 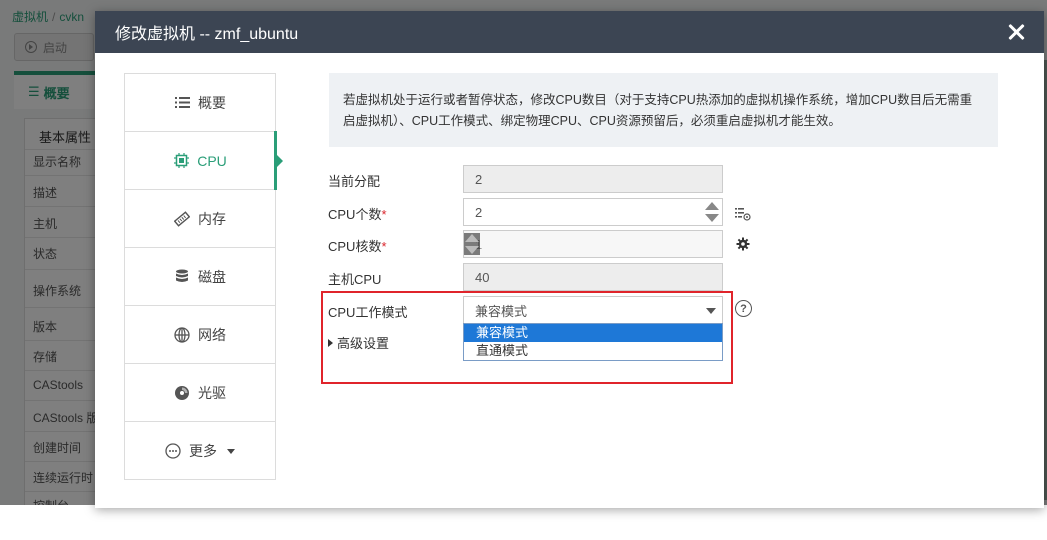 I want to click on bottom-margin, so click(x=523, y=522).